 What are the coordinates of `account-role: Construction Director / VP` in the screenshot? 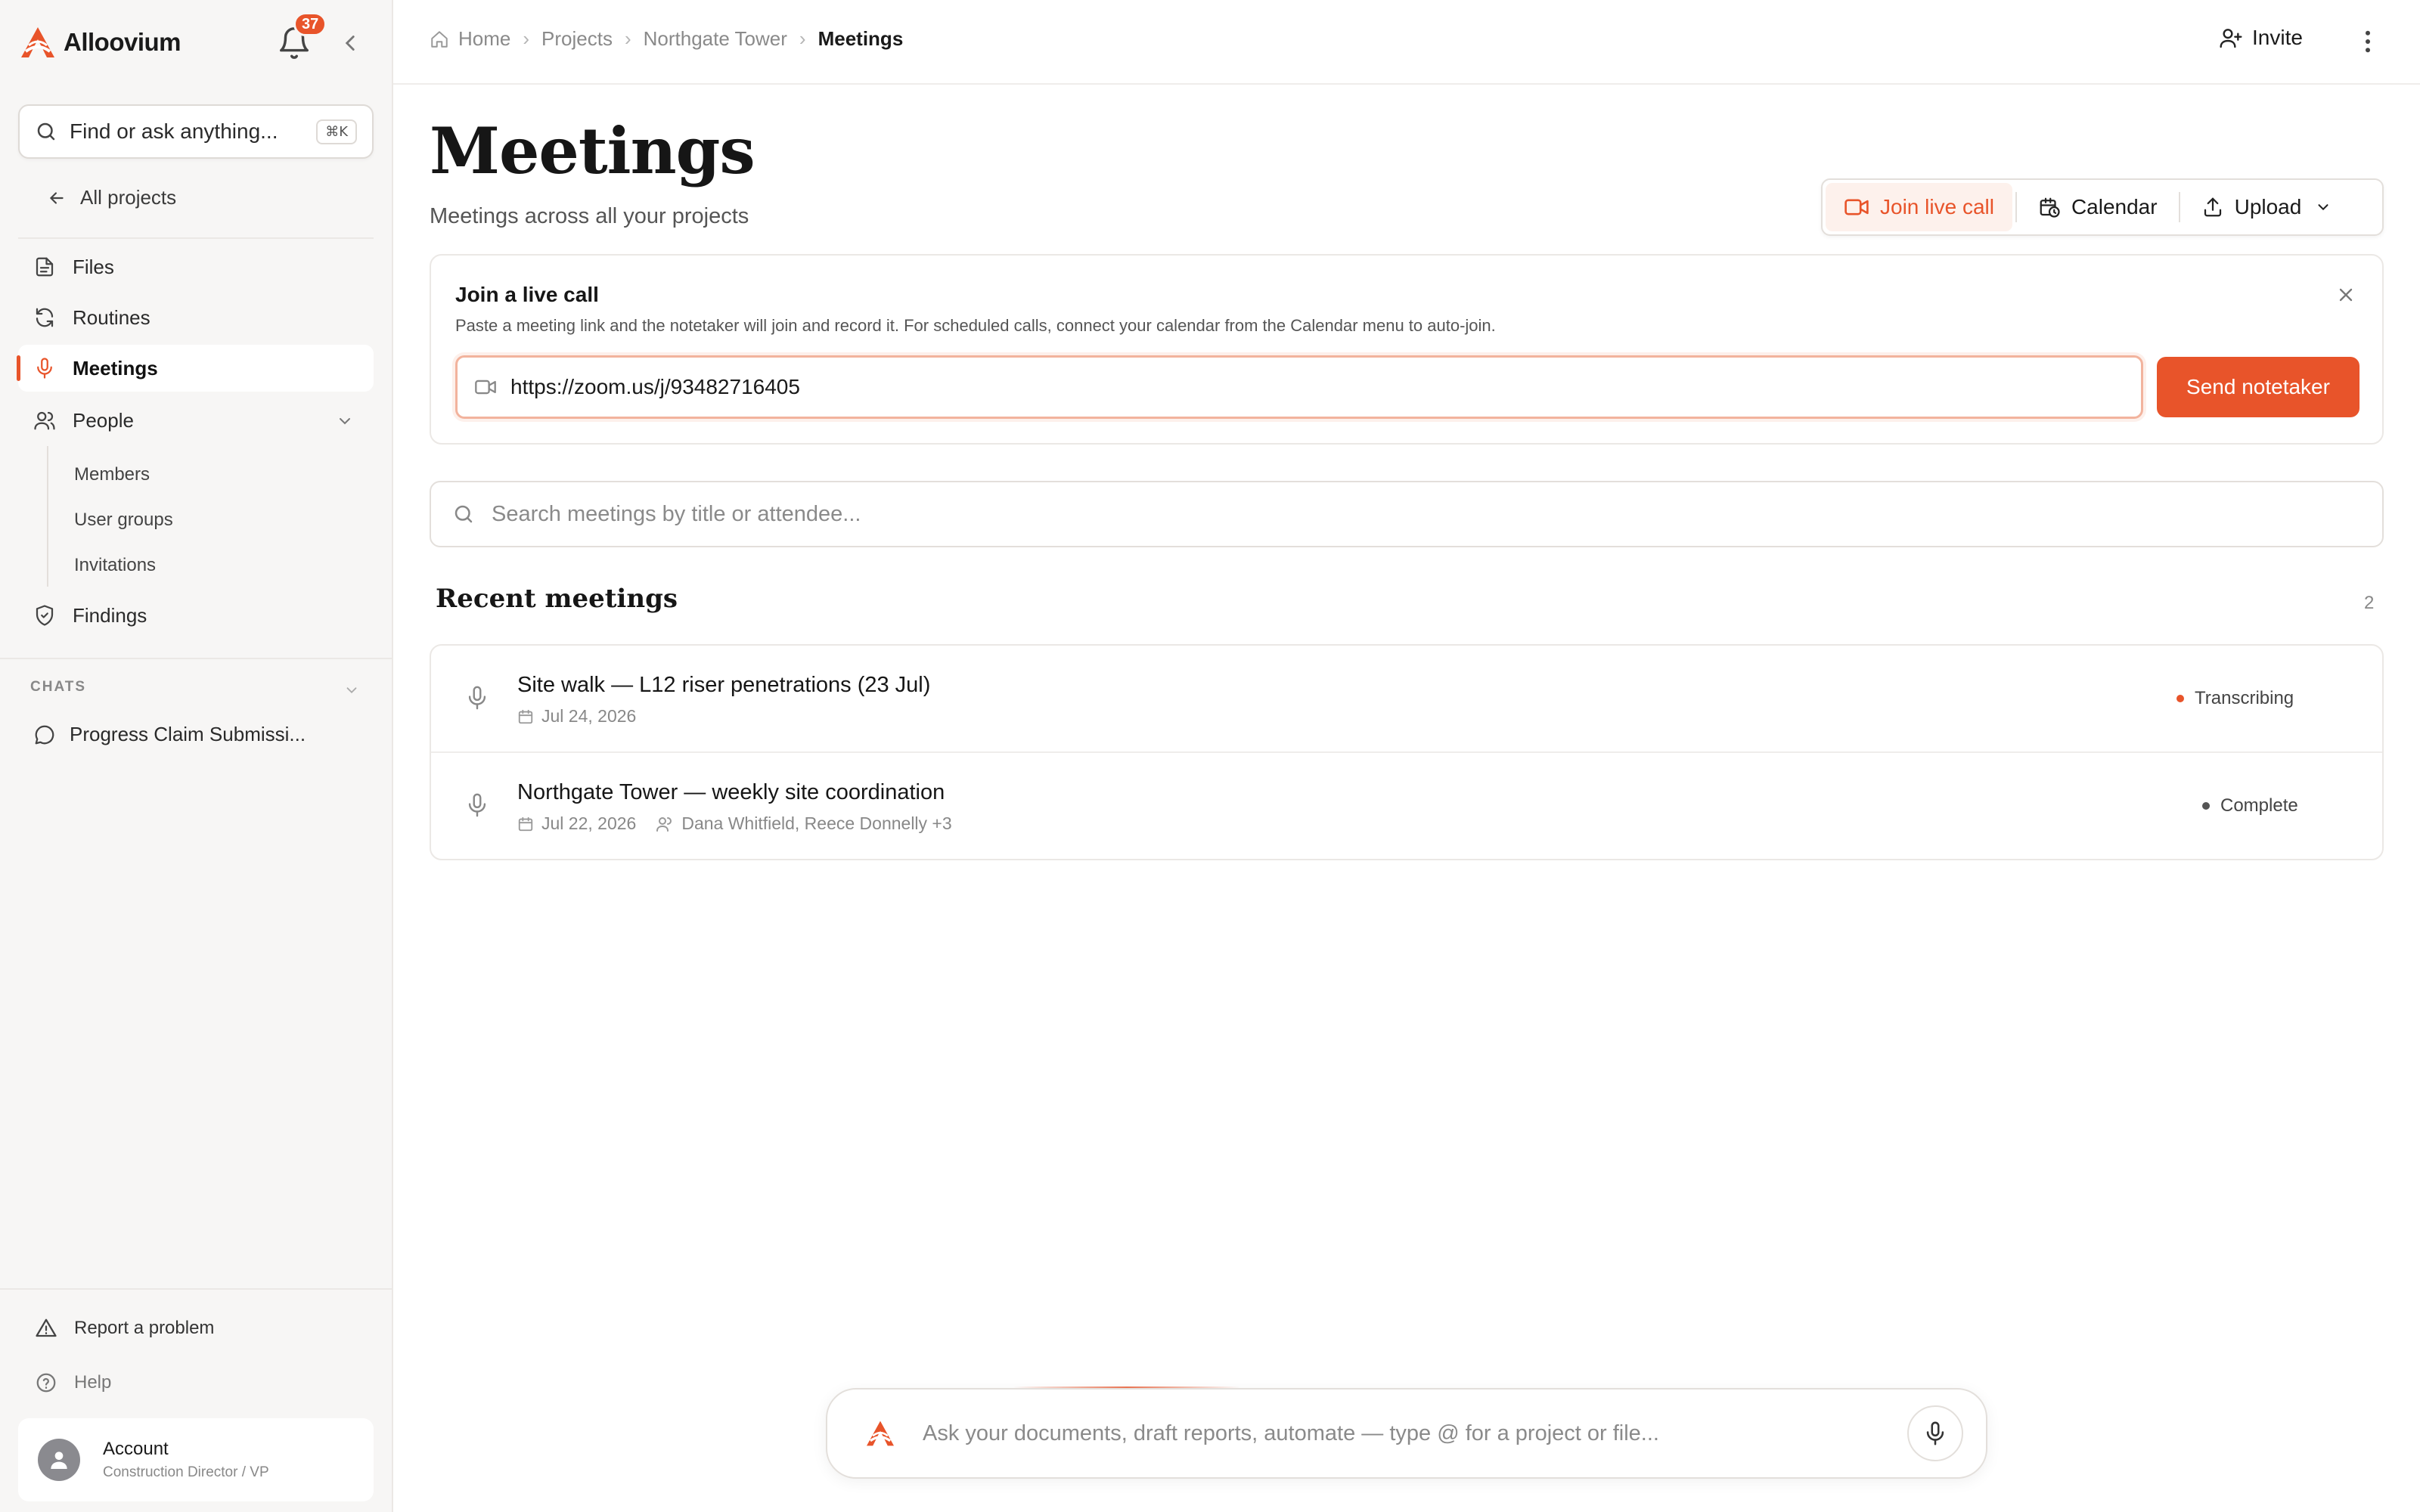 It's located at (186, 1472).